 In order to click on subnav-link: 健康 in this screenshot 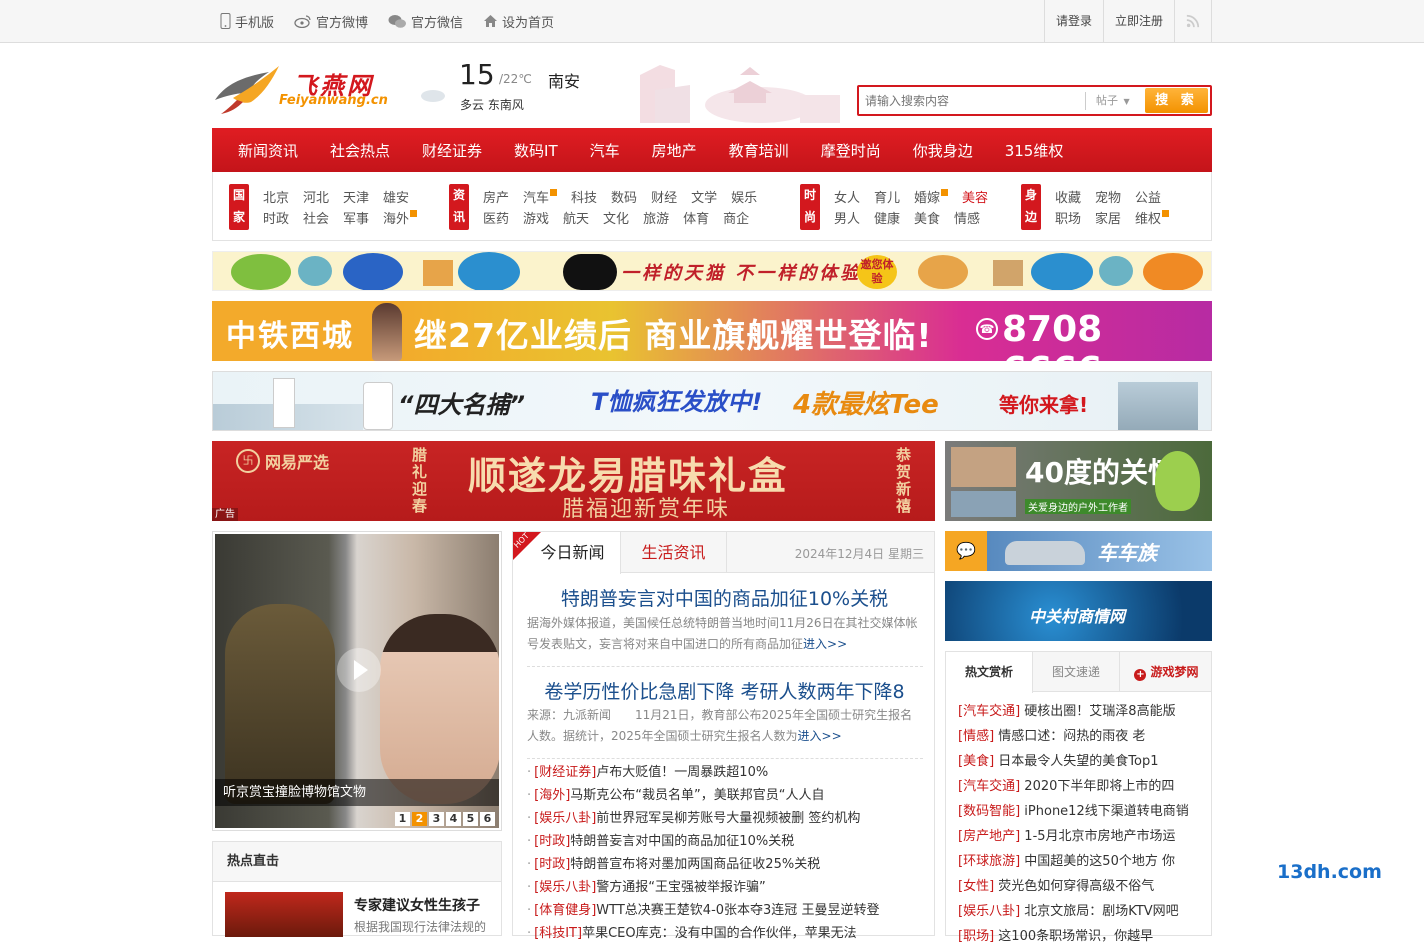, I will do `click(887, 217)`.